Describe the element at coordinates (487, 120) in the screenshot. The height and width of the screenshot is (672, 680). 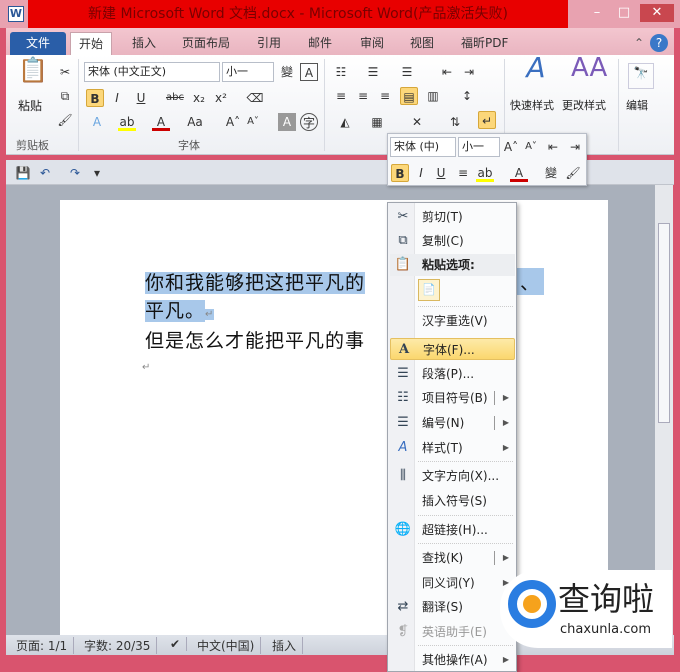
I see `show-hide-marks-icon: ↵` at that location.